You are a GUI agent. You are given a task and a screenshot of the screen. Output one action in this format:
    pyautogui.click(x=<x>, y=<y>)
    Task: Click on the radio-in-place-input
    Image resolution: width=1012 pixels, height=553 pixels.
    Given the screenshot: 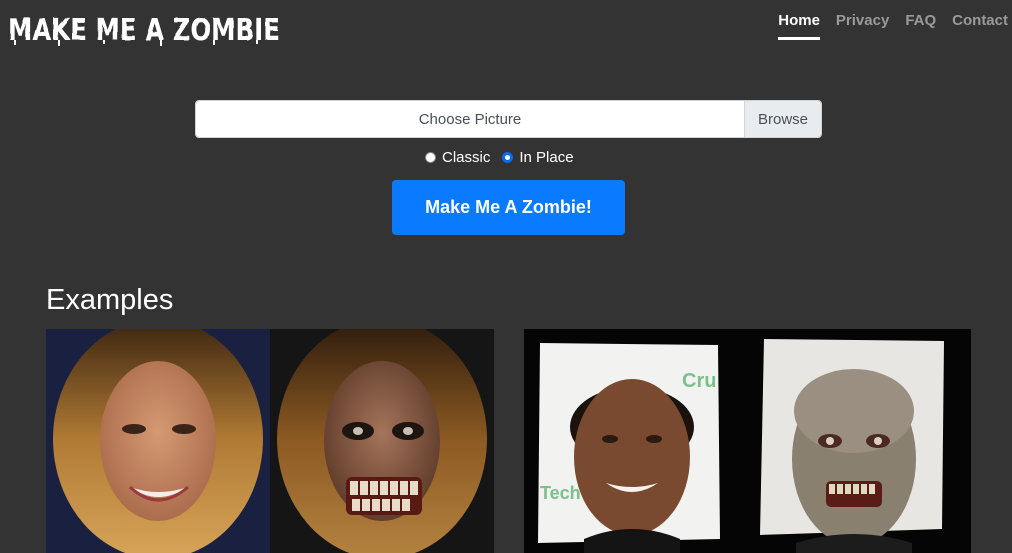 What is the action you would take?
    pyautogui.click(x=508, y=157)
    